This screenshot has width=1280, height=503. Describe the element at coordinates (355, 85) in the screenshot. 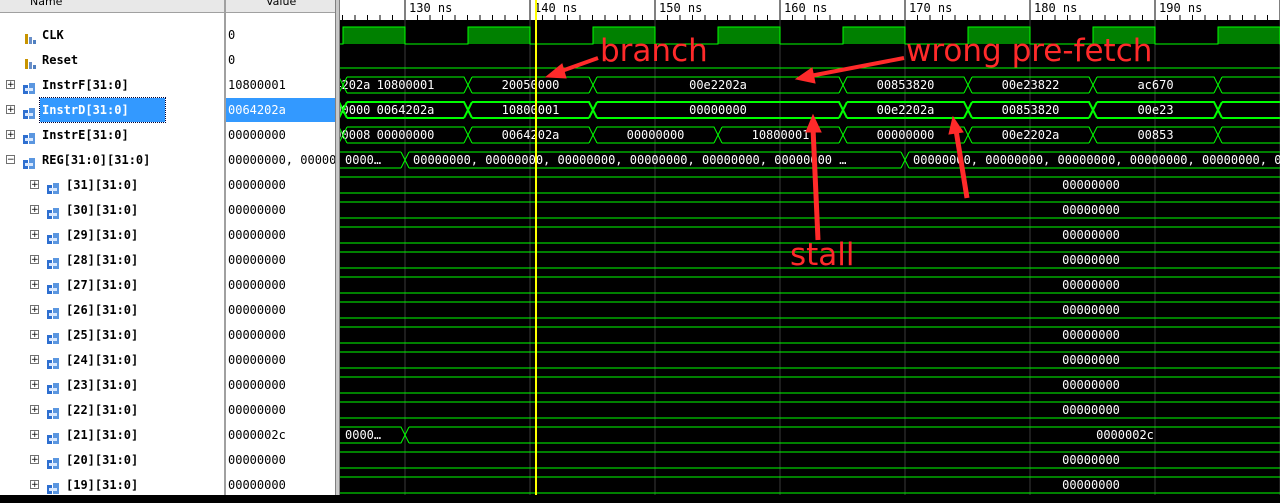

I see `instrF-value-label: 0064202a` at that location.